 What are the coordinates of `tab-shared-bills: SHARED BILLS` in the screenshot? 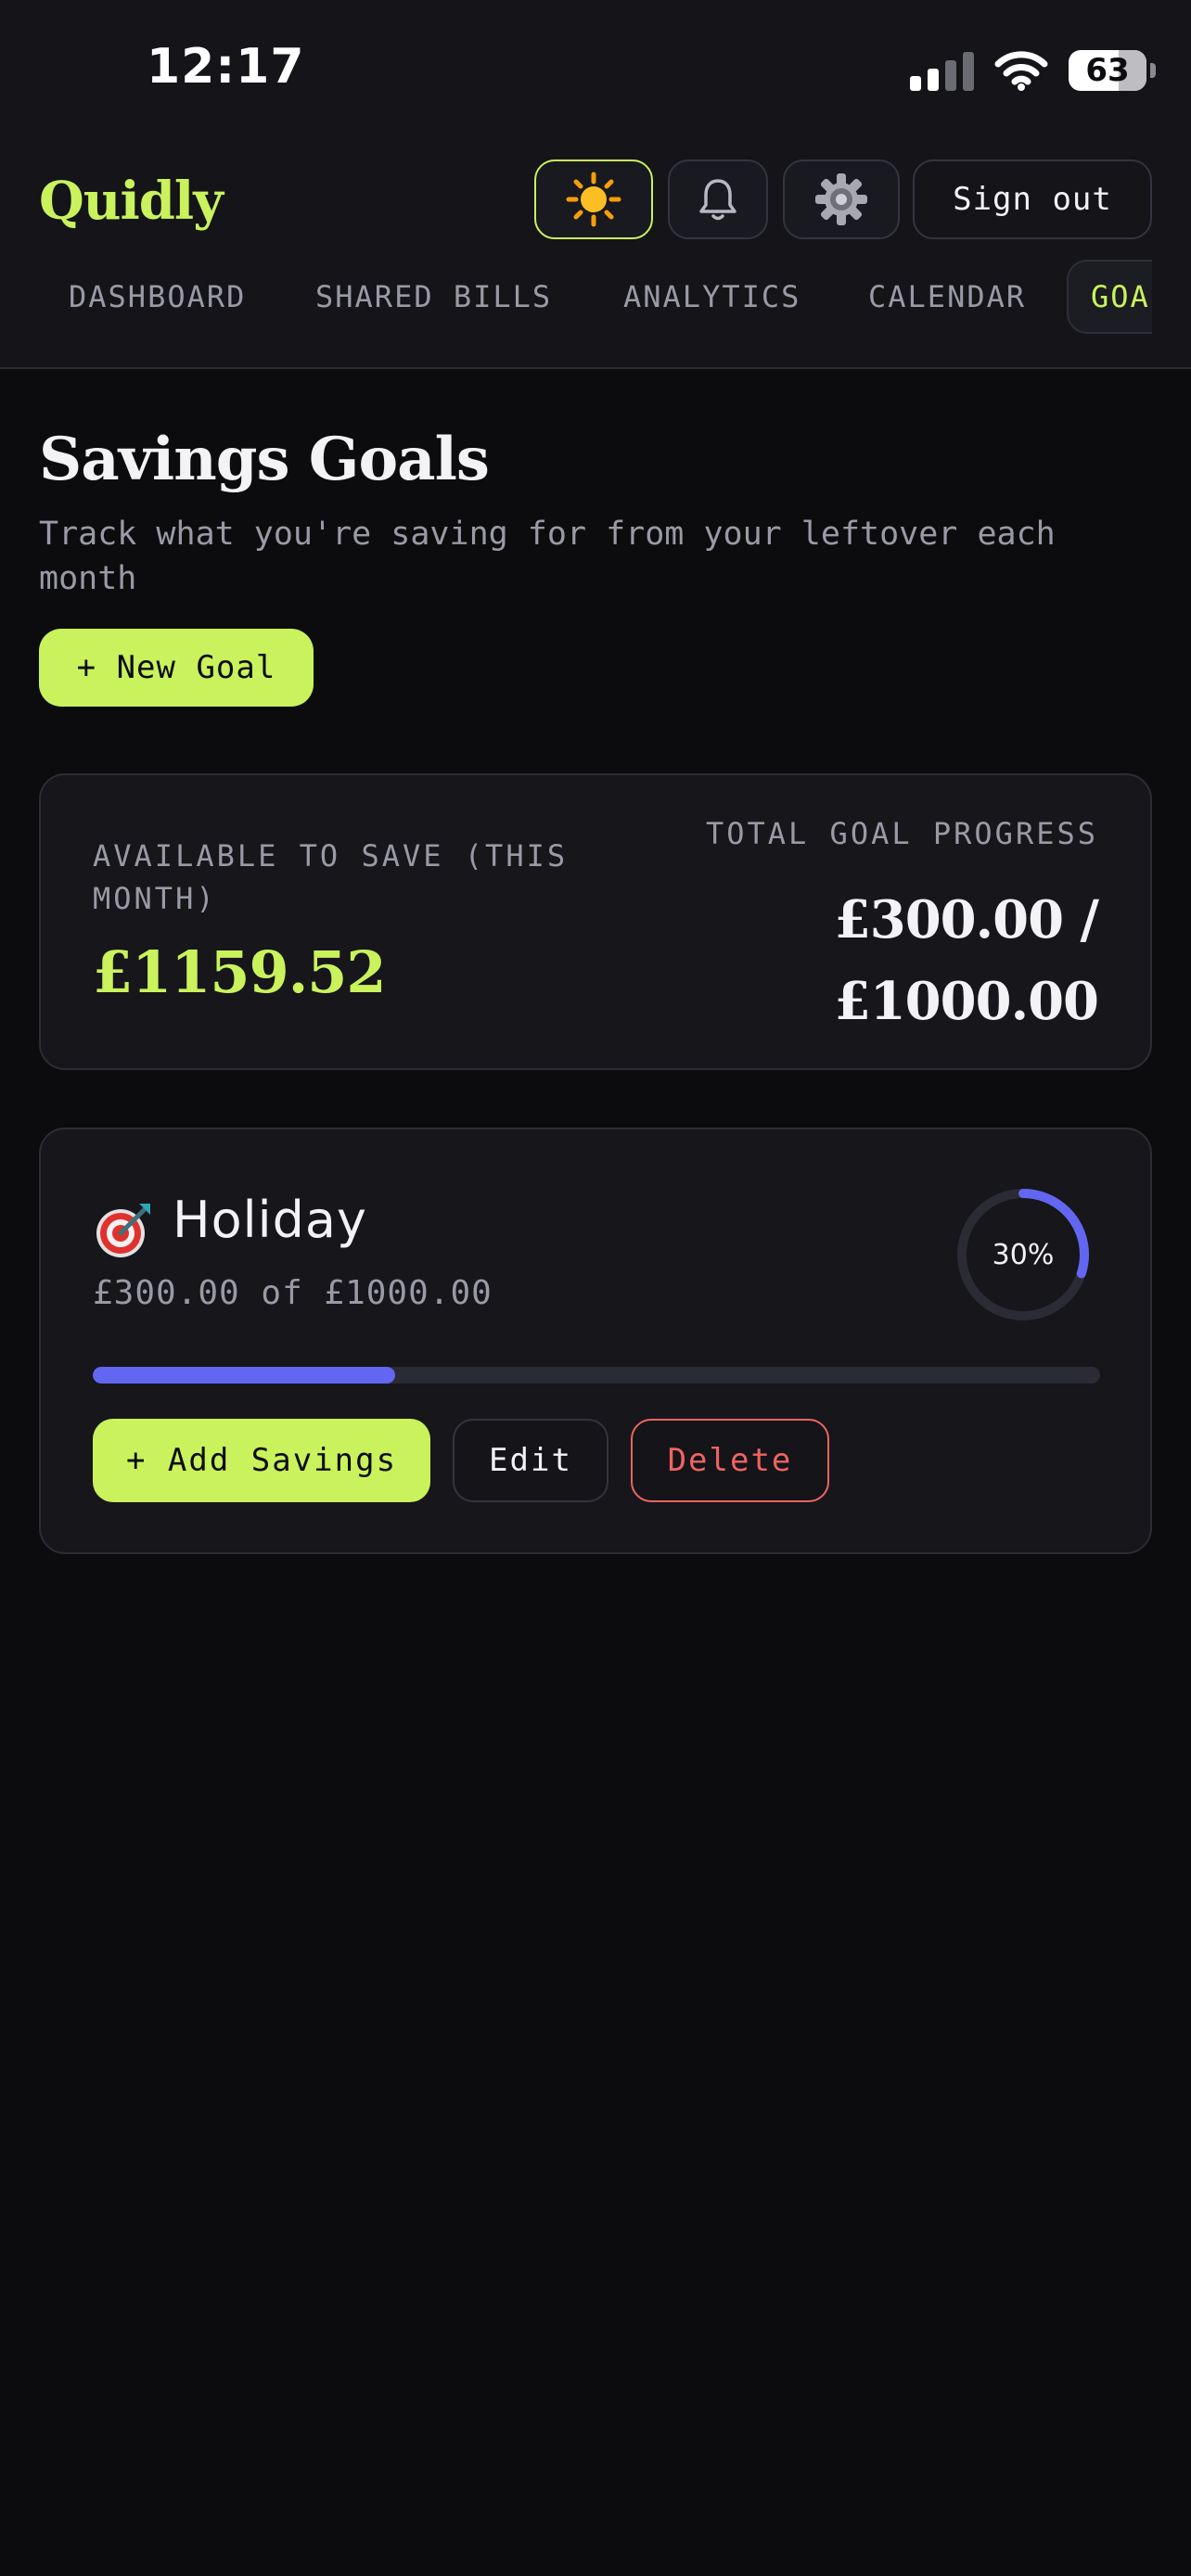 It's located at (433, 297).